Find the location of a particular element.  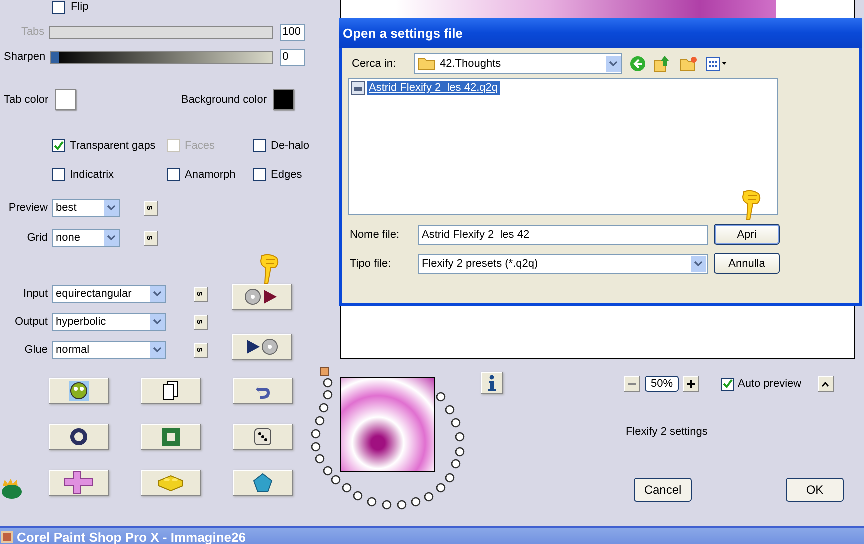

settings-caption: Flexify 2 settings is located at coordinates (667, 432).